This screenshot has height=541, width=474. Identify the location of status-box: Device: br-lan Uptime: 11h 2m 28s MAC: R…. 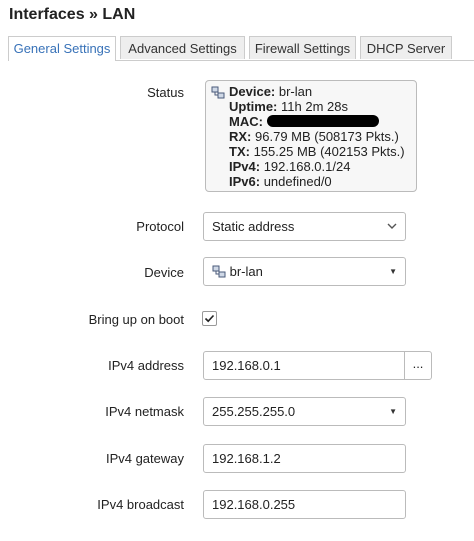
(311, 136).